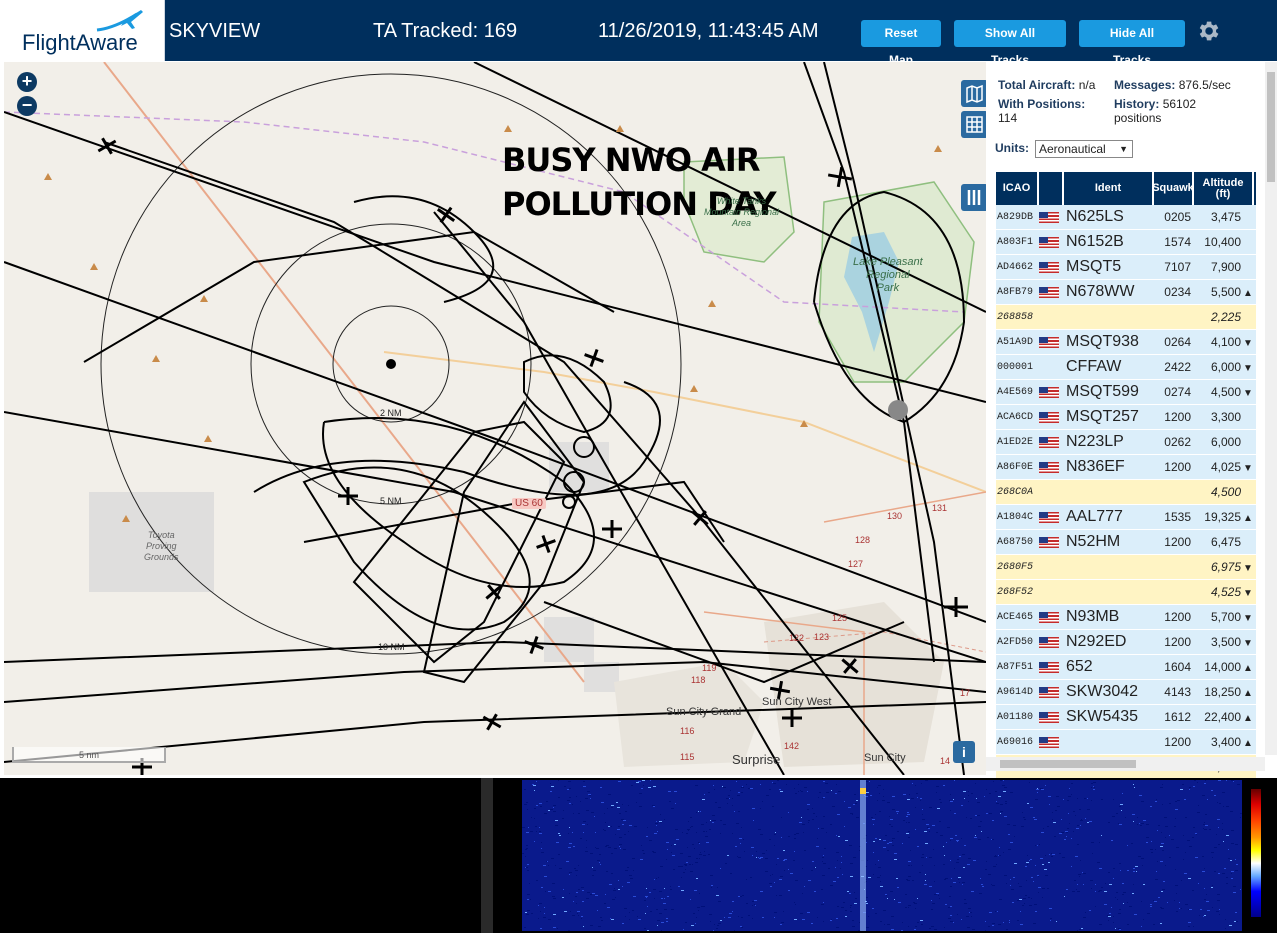 Image resolution: width=1277 pixels, height=933 pixels. I want to click on table-row: 268F52 4,525 ▼, so click(1126, 592).